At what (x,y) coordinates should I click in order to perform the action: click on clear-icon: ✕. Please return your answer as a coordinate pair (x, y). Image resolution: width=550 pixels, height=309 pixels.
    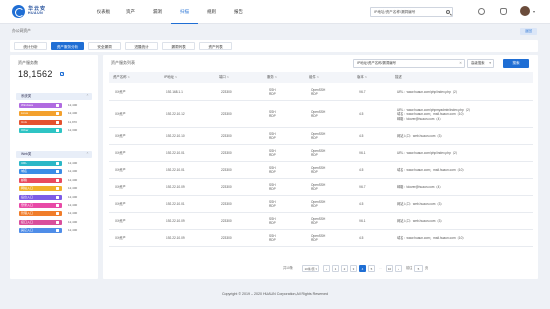
    Looking at the image, I should click on (460, 64).